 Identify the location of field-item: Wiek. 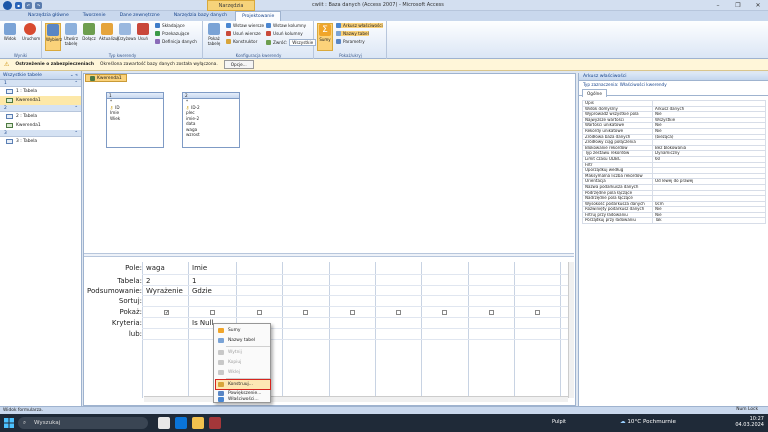
(135, 119).